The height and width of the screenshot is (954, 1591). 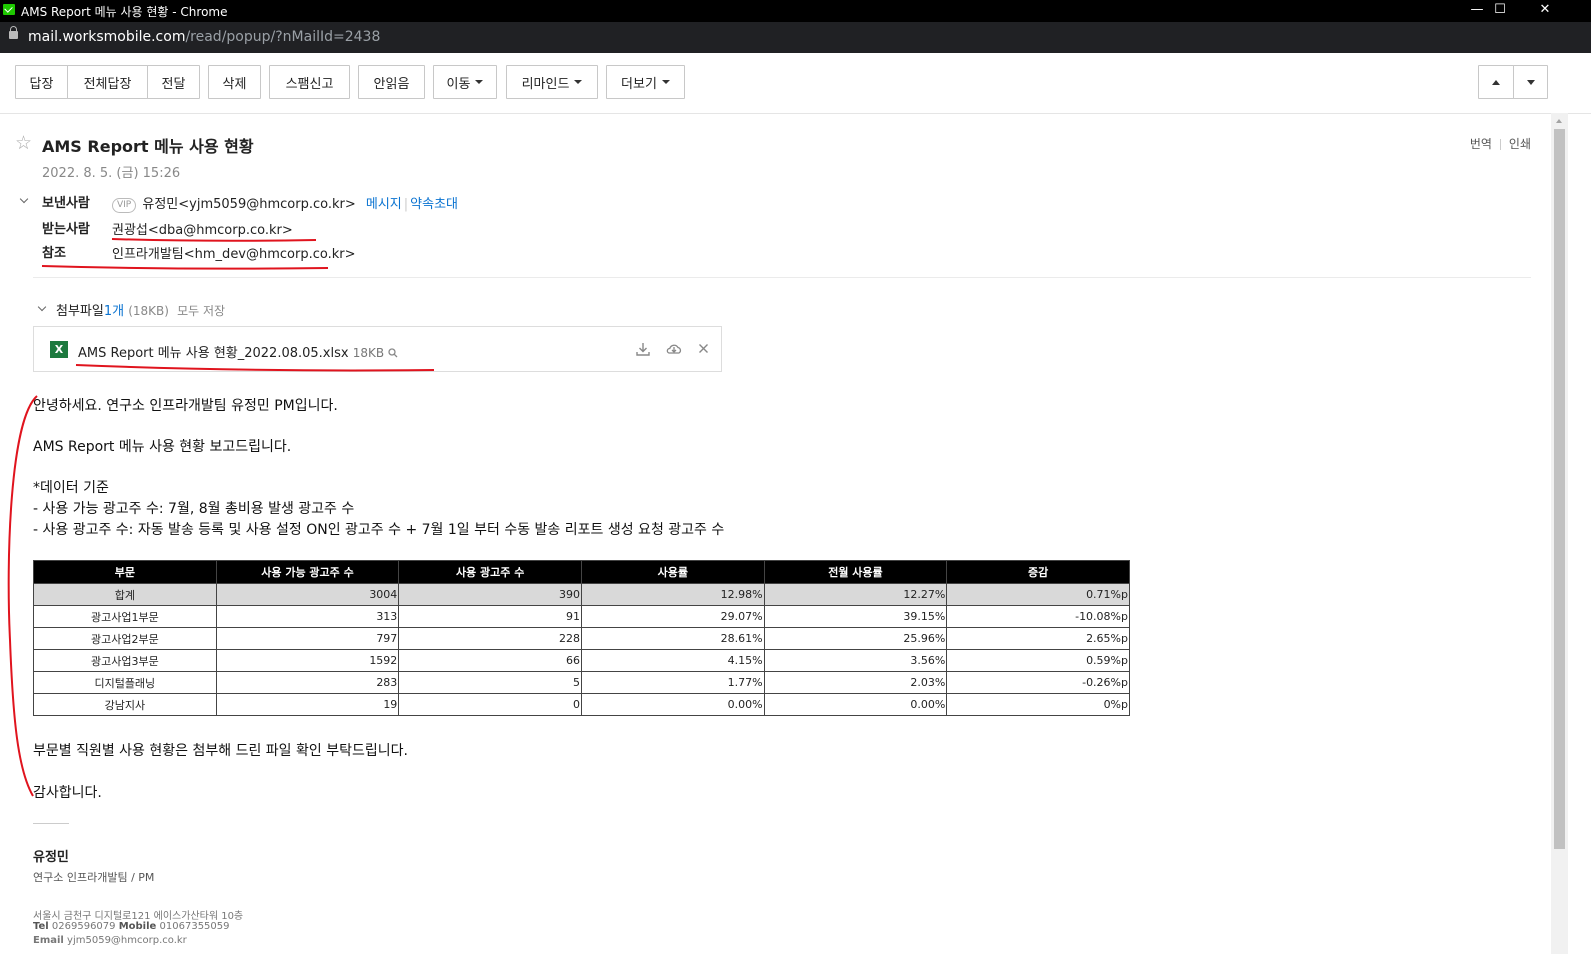 I want to click on body-closing-2: 감사합니다., so click(x=67, y=793).